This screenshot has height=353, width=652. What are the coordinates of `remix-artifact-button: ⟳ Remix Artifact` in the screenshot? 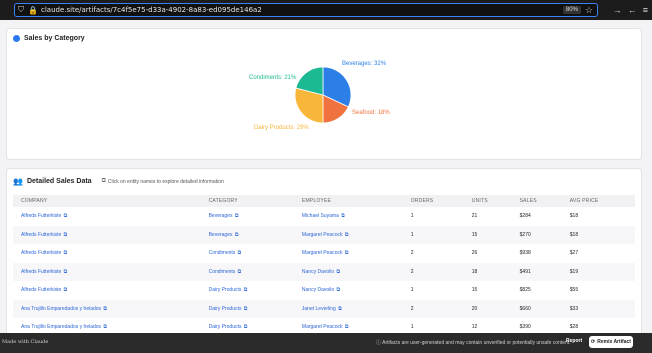 It's located at (611, 342).